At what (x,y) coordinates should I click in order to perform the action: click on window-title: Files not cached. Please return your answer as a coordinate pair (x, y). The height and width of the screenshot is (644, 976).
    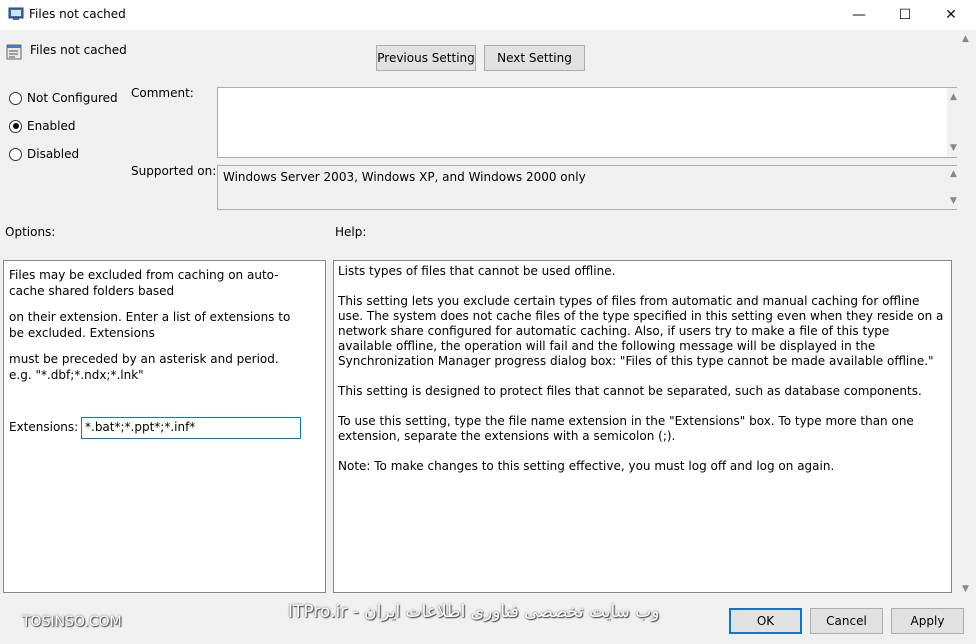
    Looking at the image, I should click on (77, 14).